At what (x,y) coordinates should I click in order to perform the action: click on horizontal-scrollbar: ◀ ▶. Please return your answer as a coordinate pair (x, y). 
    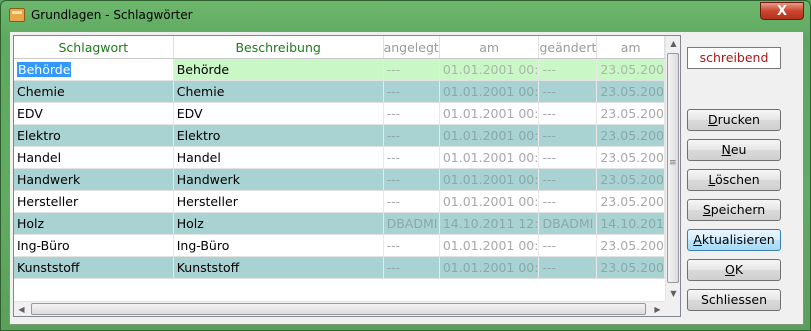
    Looking at the image, I should click on (339, 308).